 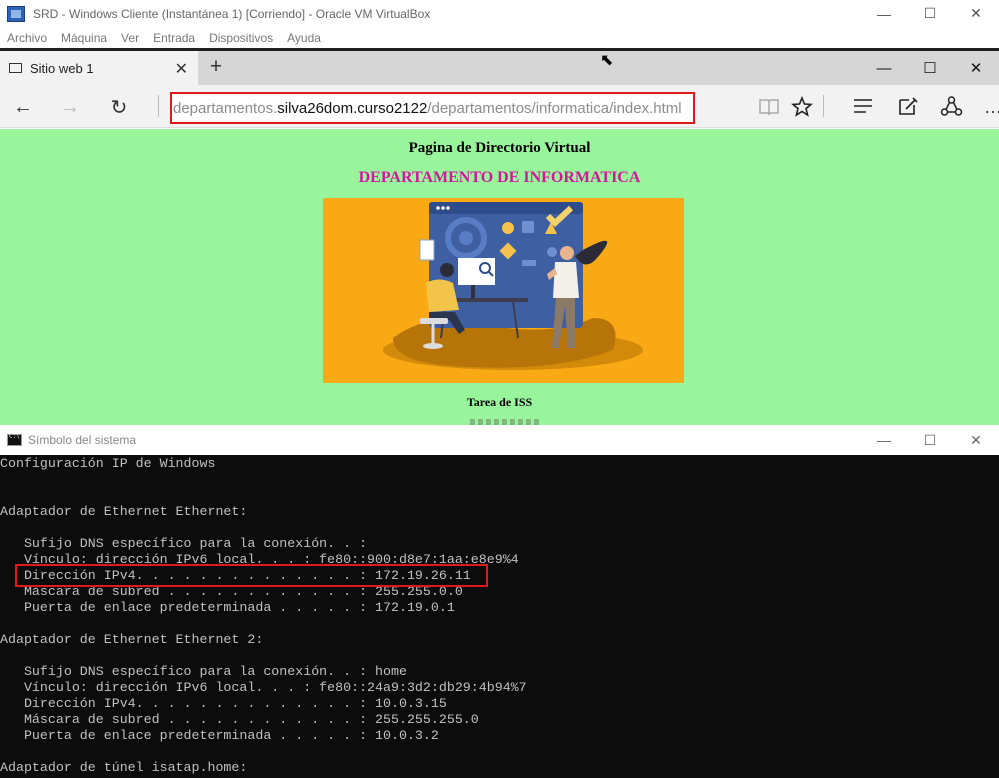 I want to click on browser-maximize-button: ☐, so click(x=930, y=68).